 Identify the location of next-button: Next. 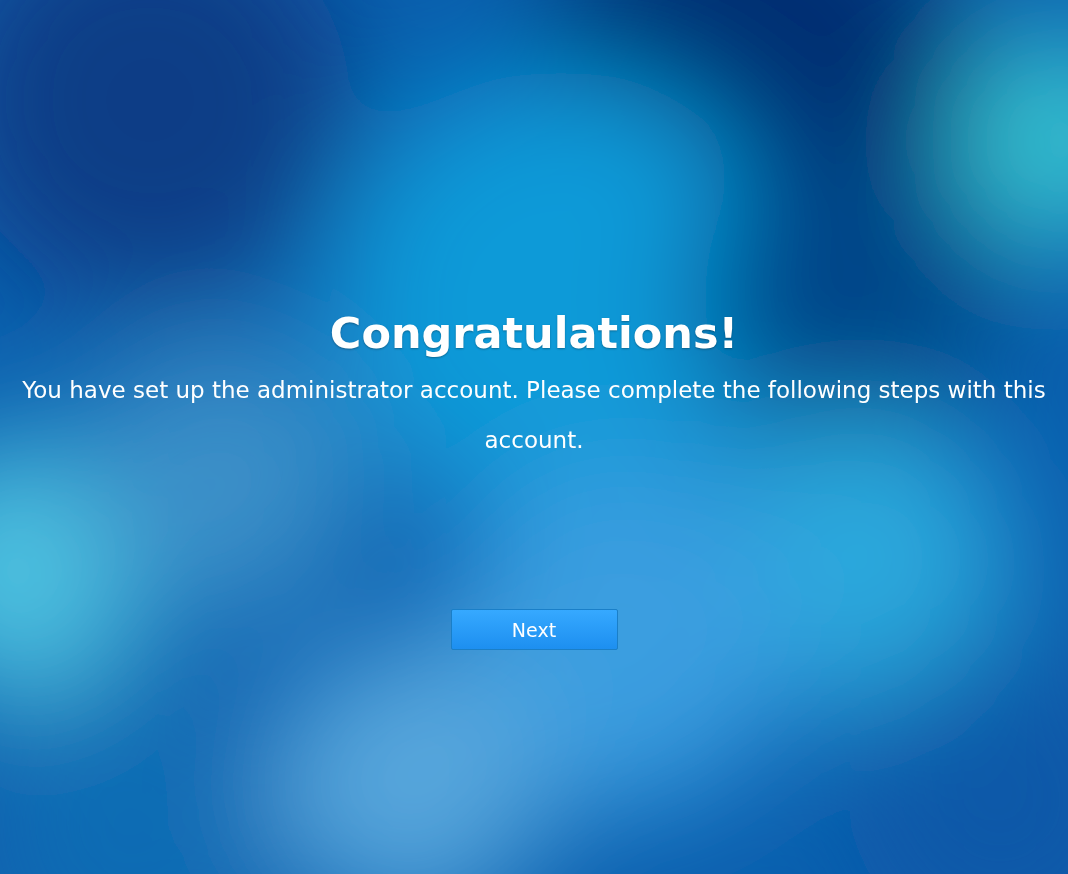
(534, 629).